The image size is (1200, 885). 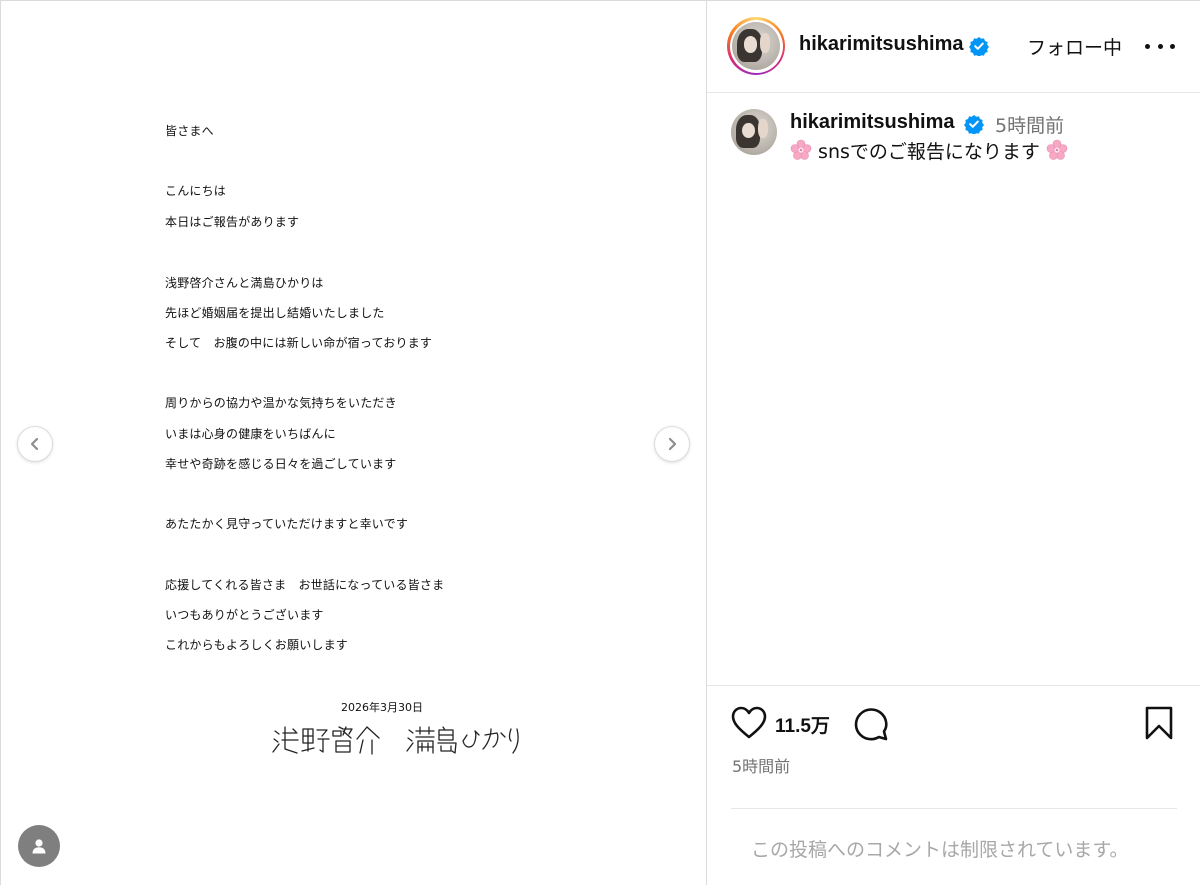 I want to click on caption-username: hikarimitsushima, so click(x=872, y=122).